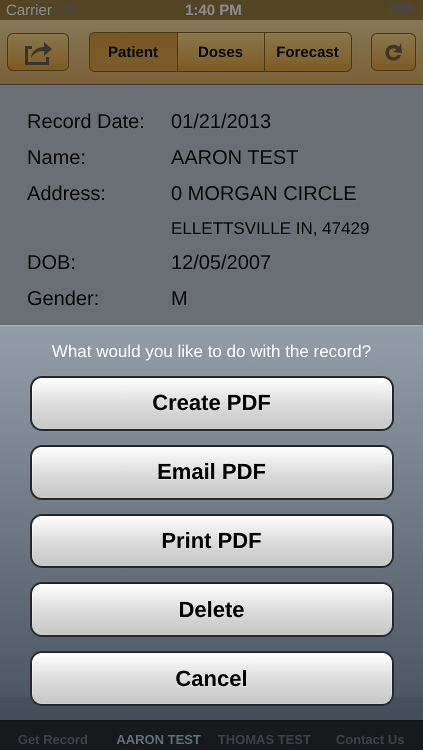 The image size is (423, 750). What do you see at coordinates (179, 299) in the screenshot?
I see `field-value: M` at bounding box center [179, 299].